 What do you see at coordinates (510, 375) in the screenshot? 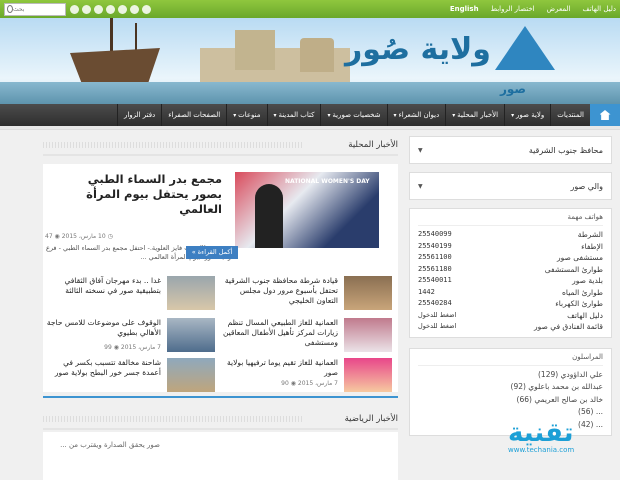
I see `correspondent-item: علي الداؤودي (129)` at bounding box center [510, 375].